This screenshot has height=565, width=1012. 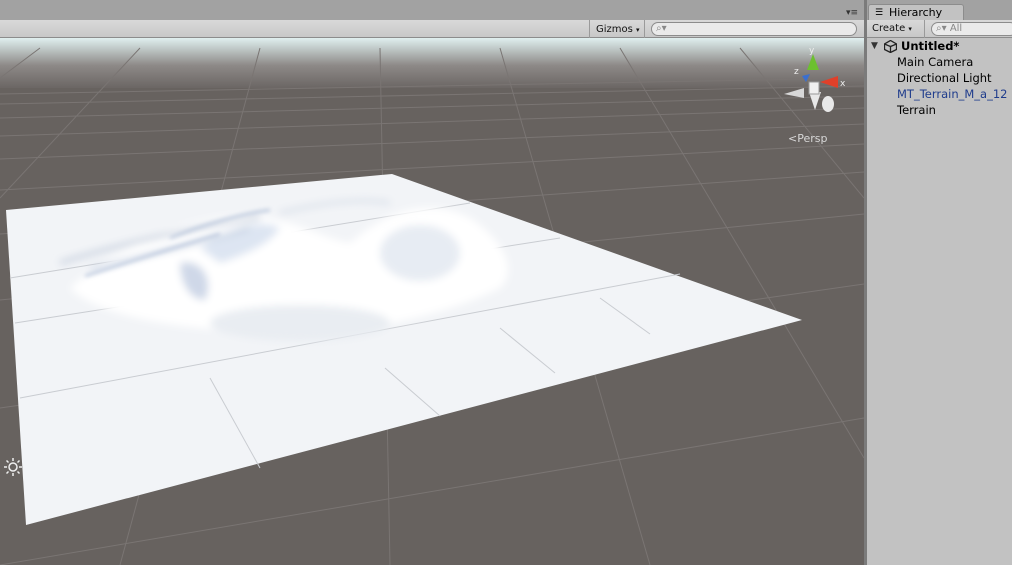 I want to click on hierarchy-item-directional-light: Directional Light, so click(x=939, y=78).